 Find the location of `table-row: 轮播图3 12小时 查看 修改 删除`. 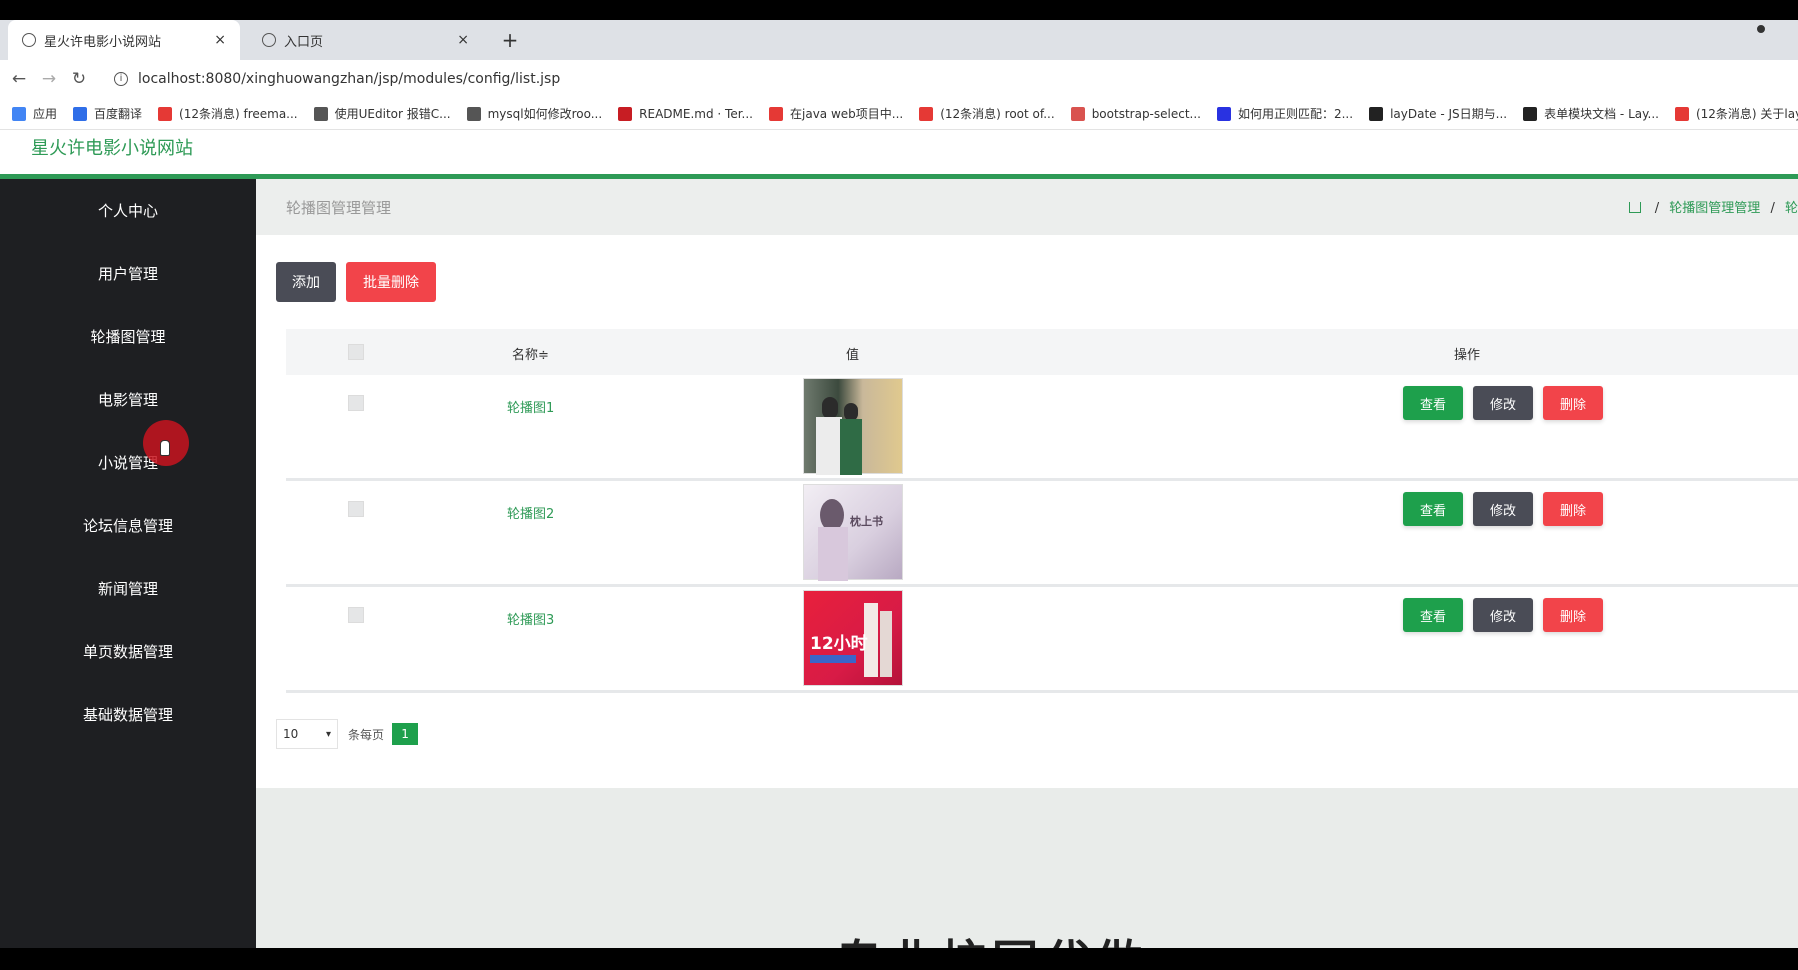

table-row: 轮播图3 12小时 查看 修改 删除 is located at coordinates (1042, 640).